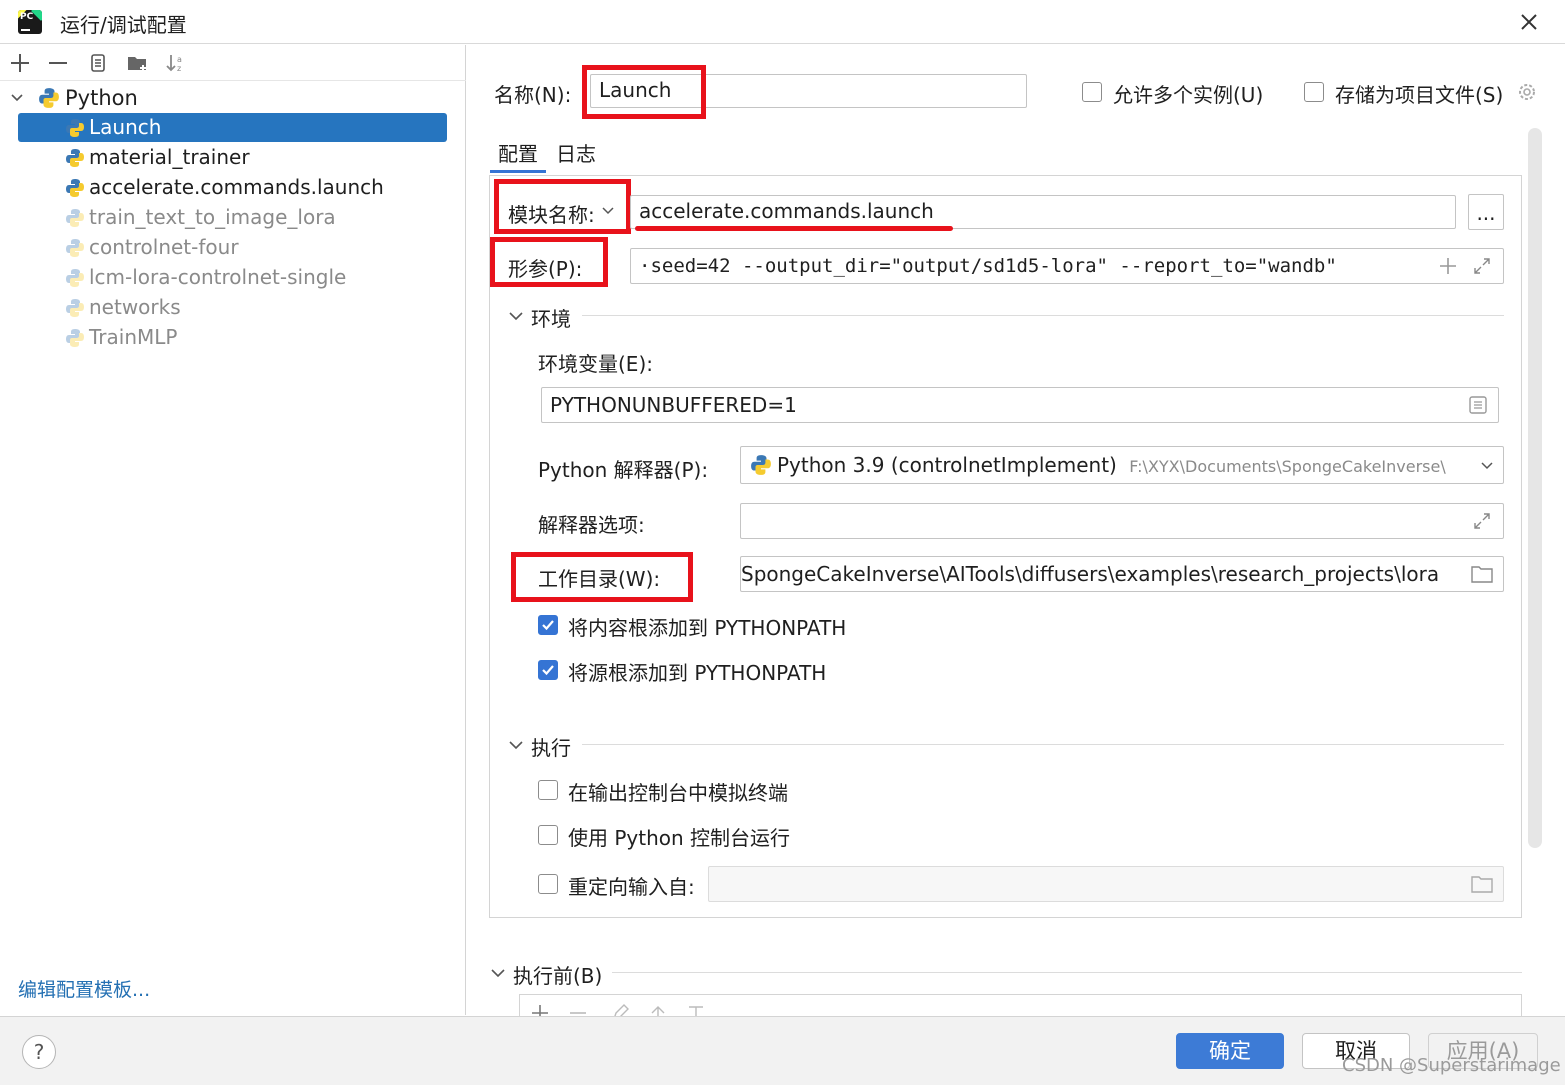  What do you see at coordinates (551, 213) in the screenshot?
I see `module-label: 模块名称:` at bounding box center [551, 213].